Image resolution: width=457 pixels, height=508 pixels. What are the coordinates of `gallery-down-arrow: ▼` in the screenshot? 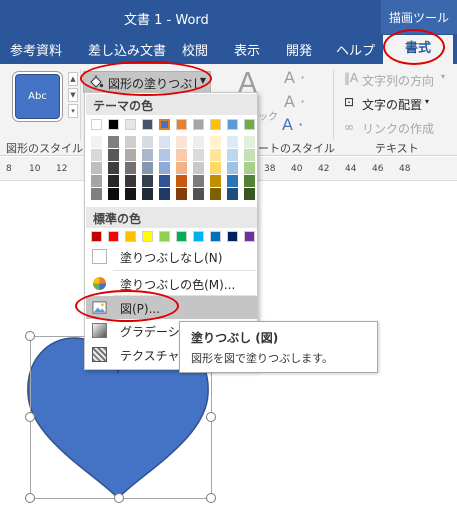 It's located at (73, 95).